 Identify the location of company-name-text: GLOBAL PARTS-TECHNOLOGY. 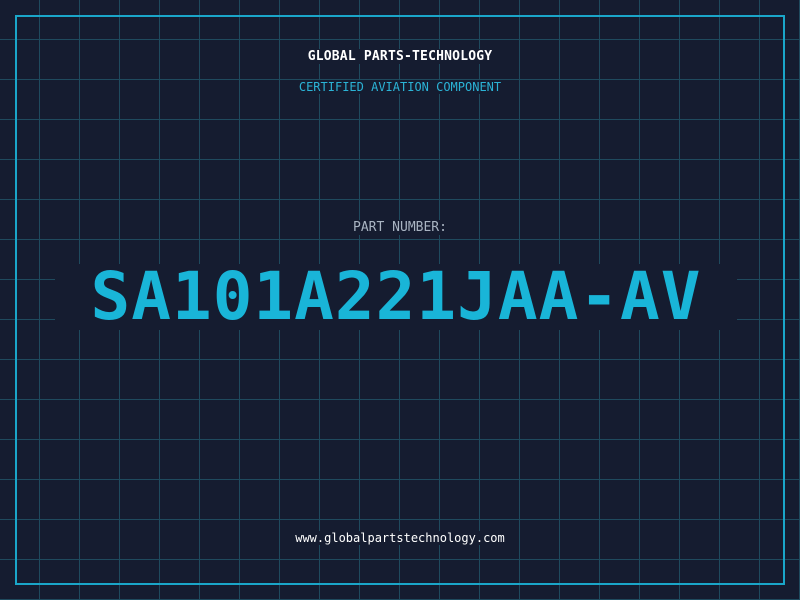
(400, 56).